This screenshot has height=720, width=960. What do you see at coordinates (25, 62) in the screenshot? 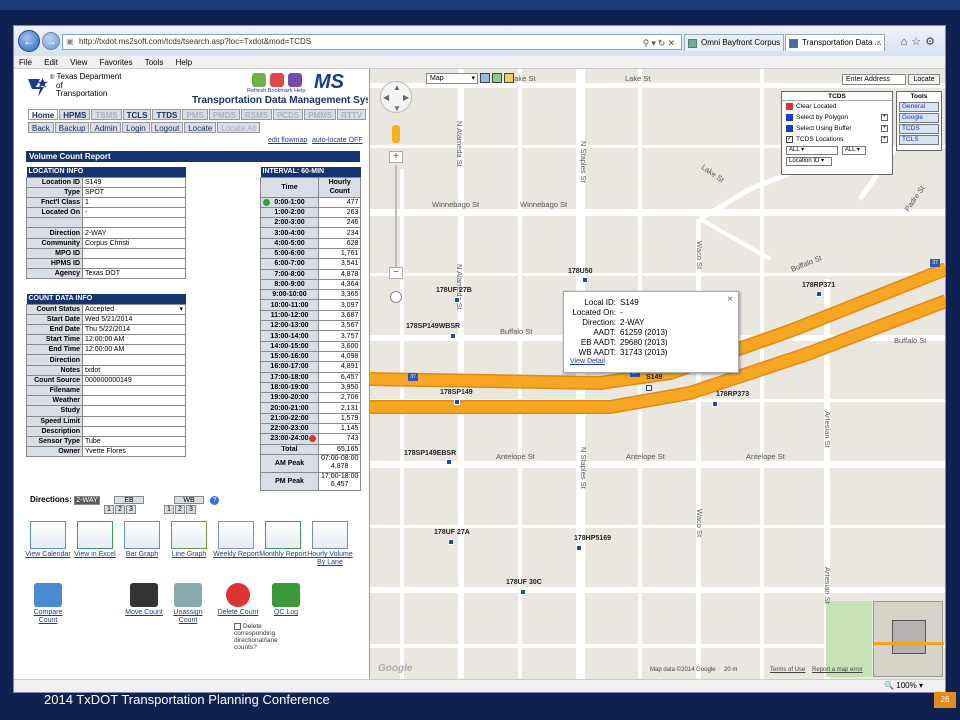
I see `menu-file: File` at bounding box center [25, 62].